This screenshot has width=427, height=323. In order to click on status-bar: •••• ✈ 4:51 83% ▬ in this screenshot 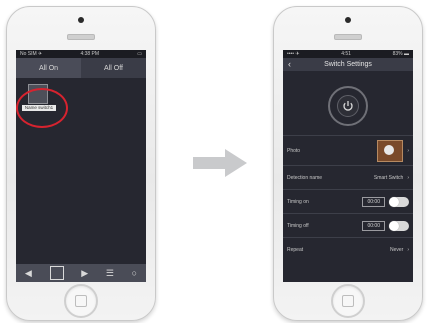, I will do `click(348, 54)`.